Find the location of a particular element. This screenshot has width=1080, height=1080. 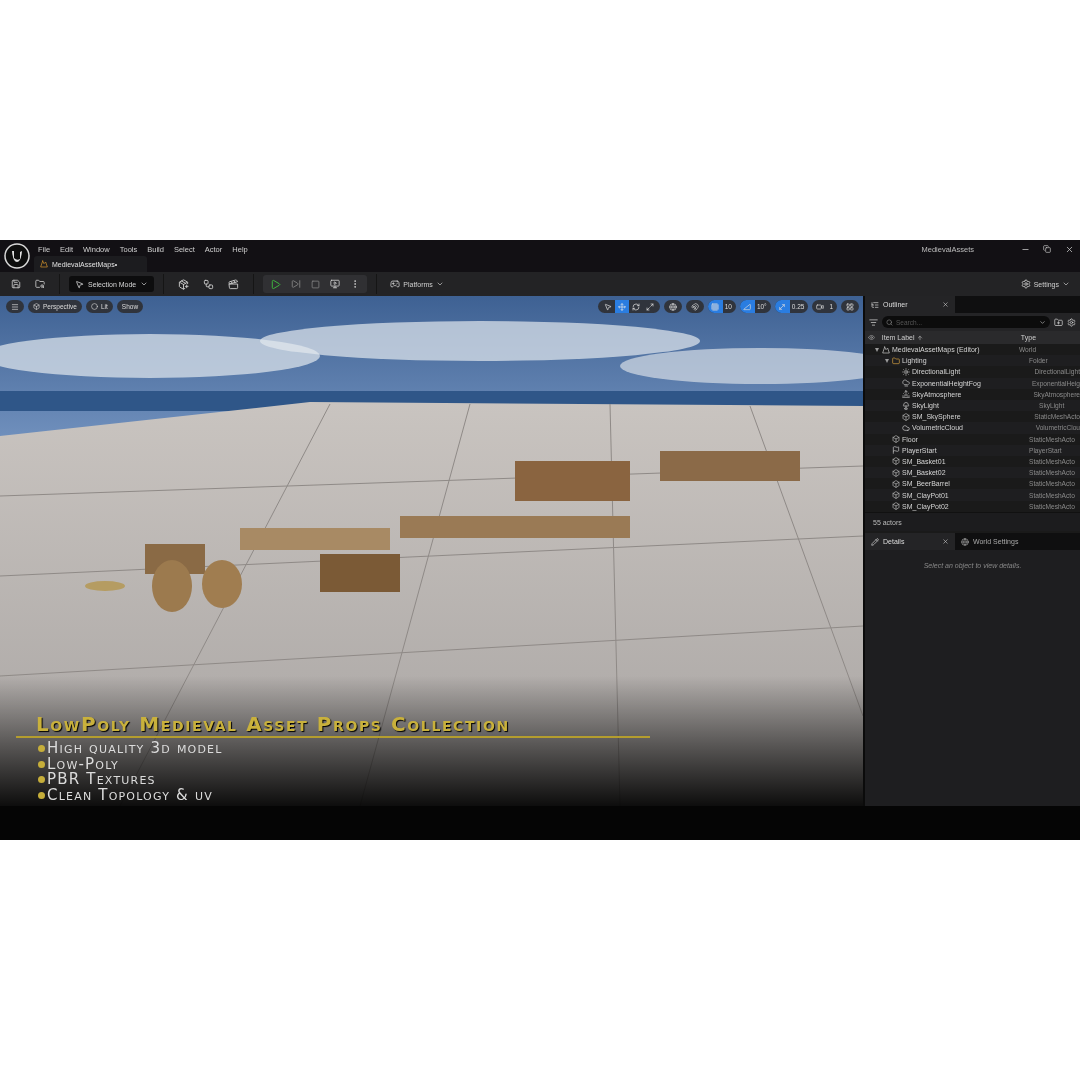

move-icon is located at coordinates (621, 306).